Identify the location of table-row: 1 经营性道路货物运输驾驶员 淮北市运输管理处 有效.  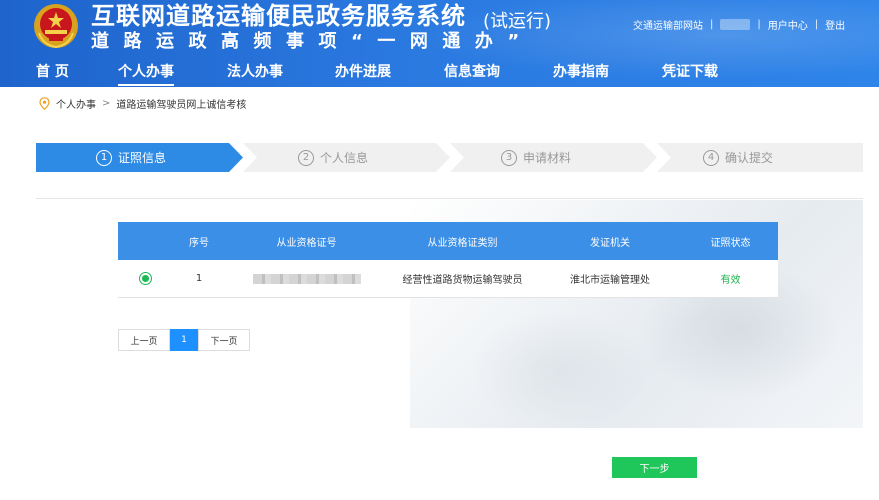
(448, 279).